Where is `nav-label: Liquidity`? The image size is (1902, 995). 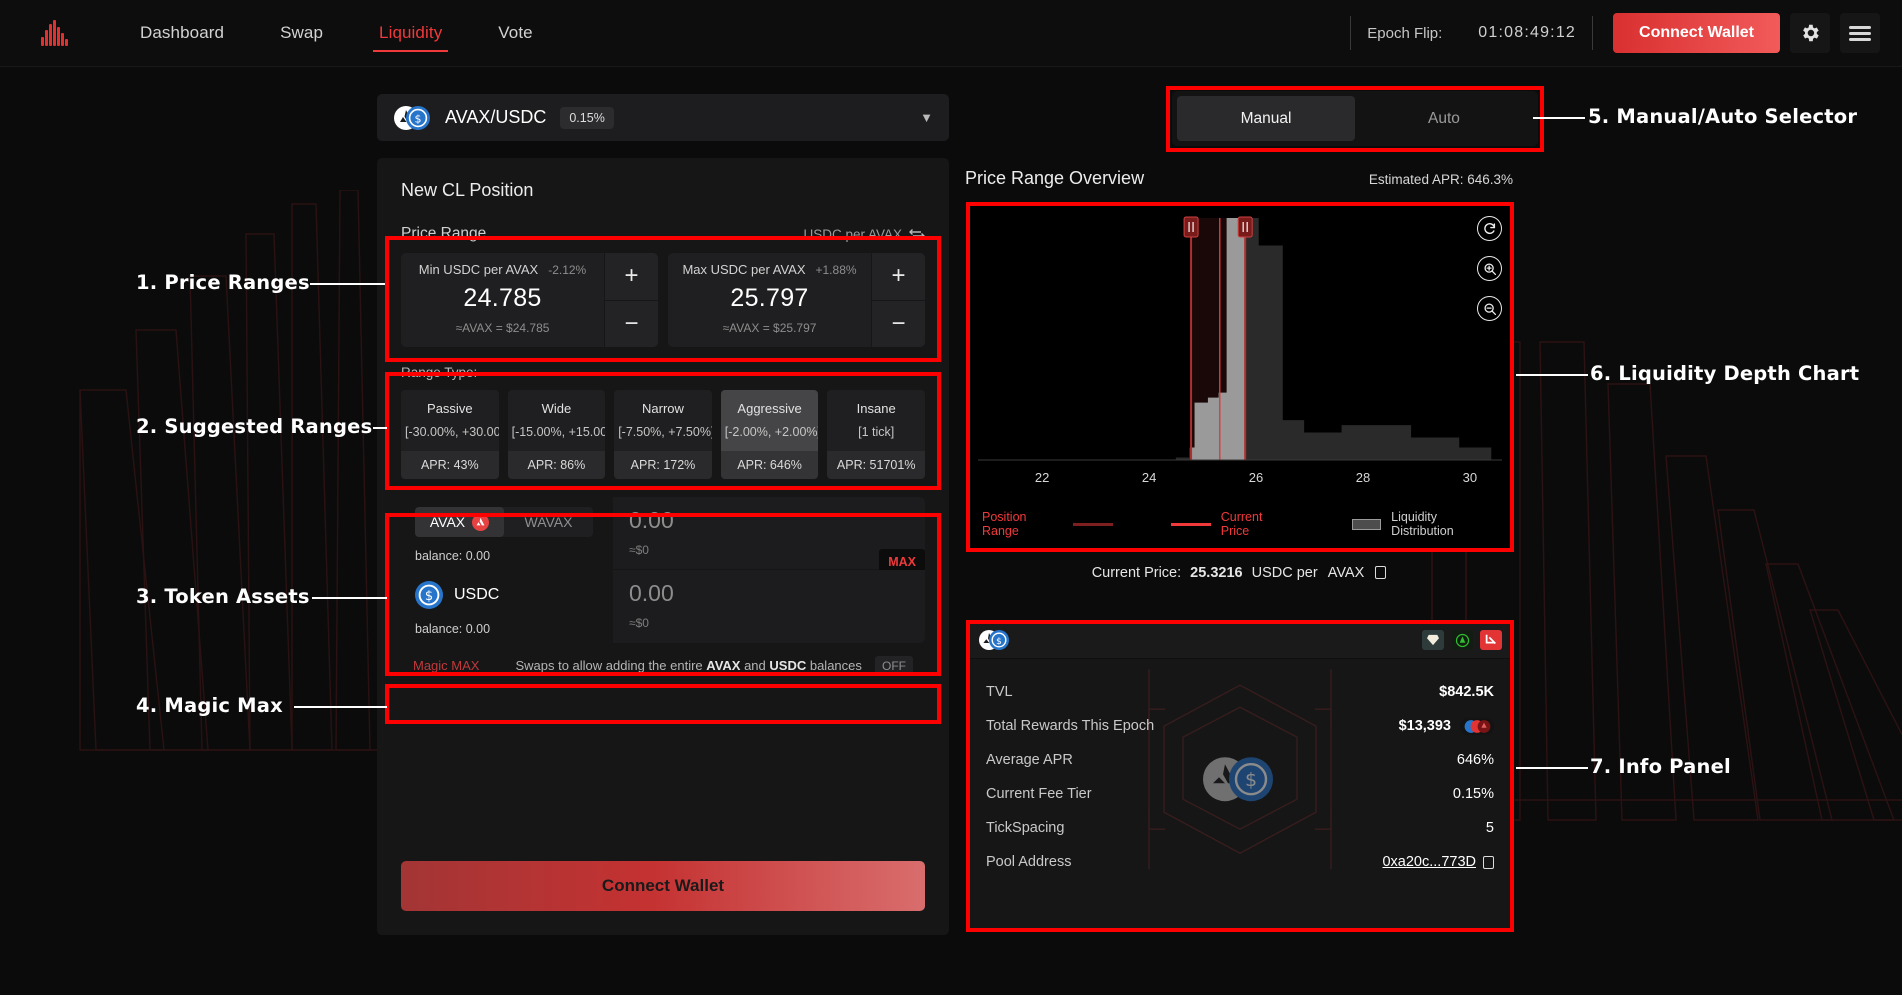 nav-label: Liquidity is located at coordinates (411, 32).